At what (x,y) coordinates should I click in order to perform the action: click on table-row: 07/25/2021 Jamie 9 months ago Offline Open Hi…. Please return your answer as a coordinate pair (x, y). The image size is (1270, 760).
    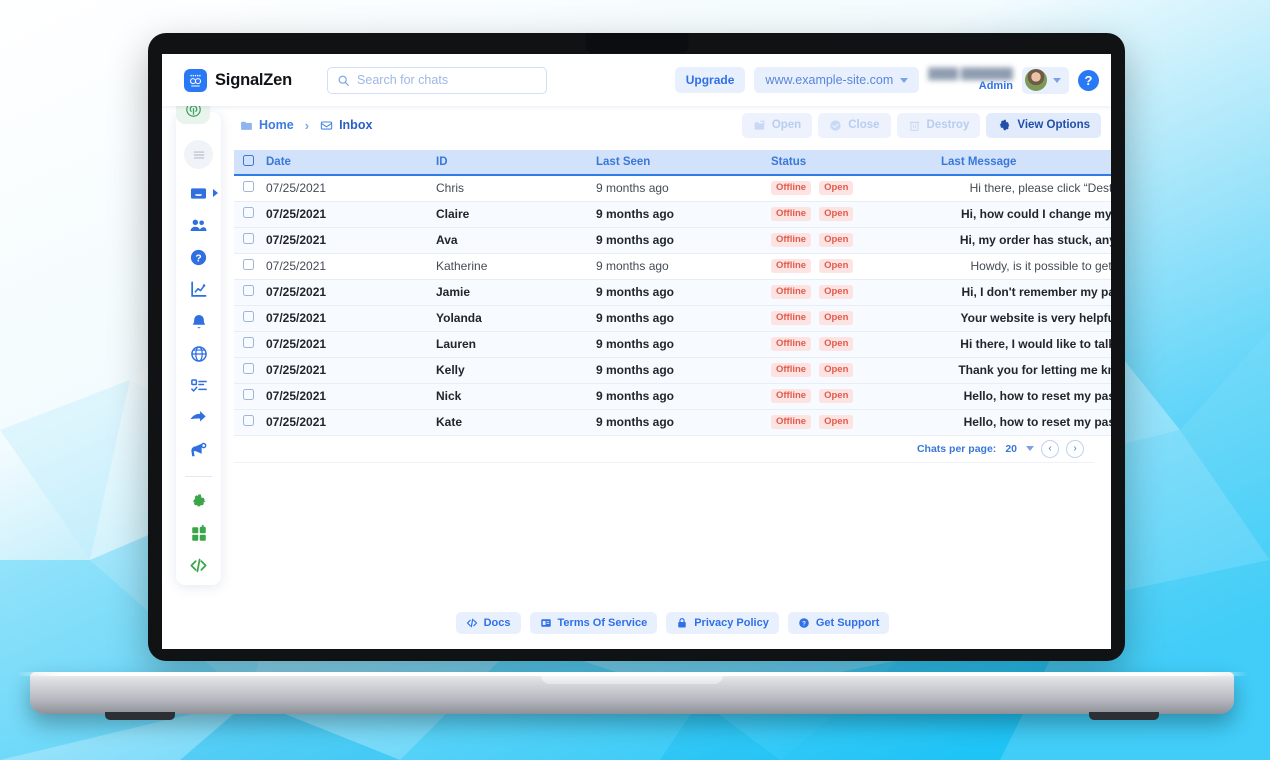
    Looking at the image, I should click on (672, 292).